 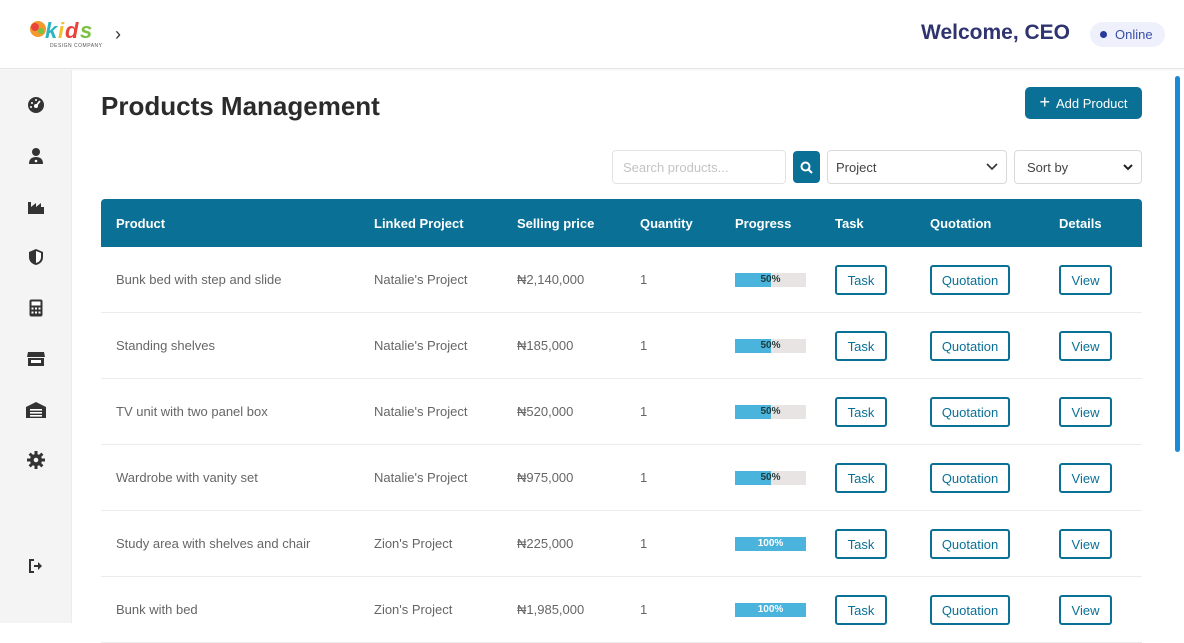 What do you see at coordinates (961, 223) in the screenshot?
I see `header-quotation: Quotation` at bounding box center [961, 223].